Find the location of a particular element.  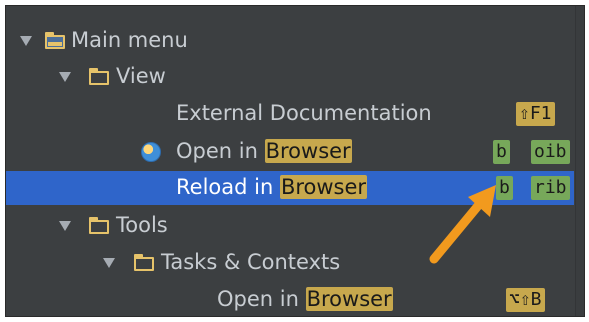

tree-row-external-documentation: External Documentation ⇧F1 is located at coordinates (290, 114).